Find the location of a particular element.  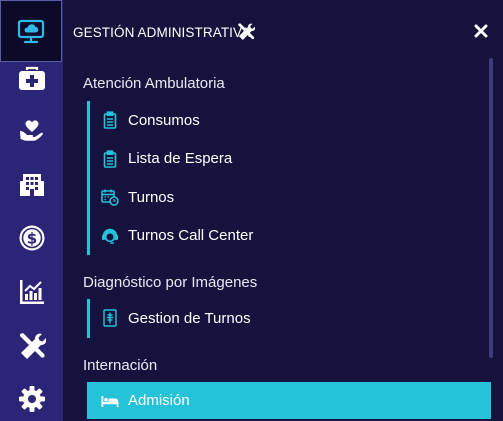

menu-item-turnos-call-center: Turnos Call Center is located at coordinates (290, 236).